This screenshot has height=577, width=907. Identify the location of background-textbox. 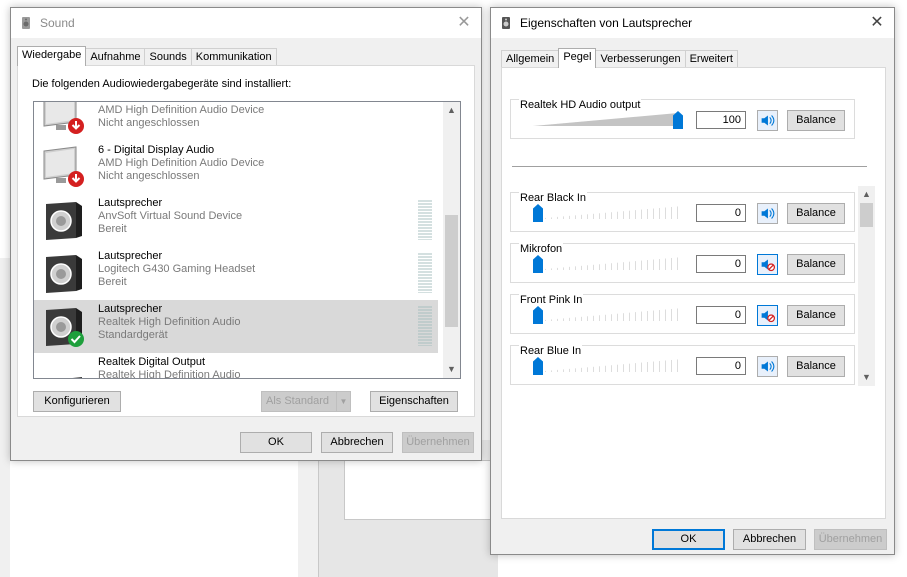
(421, 490).